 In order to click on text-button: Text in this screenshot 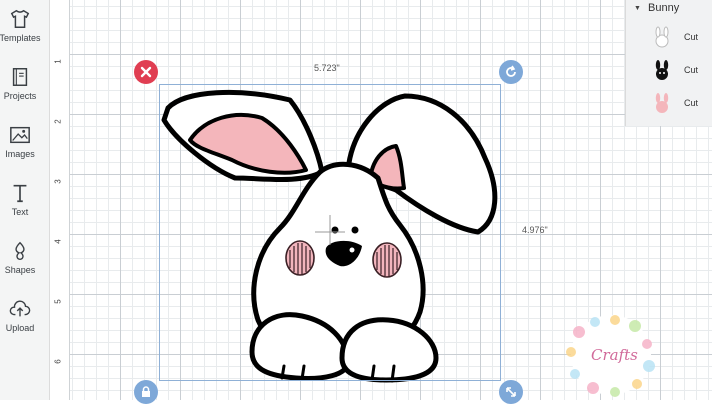, I will do `click(25, 206)`.